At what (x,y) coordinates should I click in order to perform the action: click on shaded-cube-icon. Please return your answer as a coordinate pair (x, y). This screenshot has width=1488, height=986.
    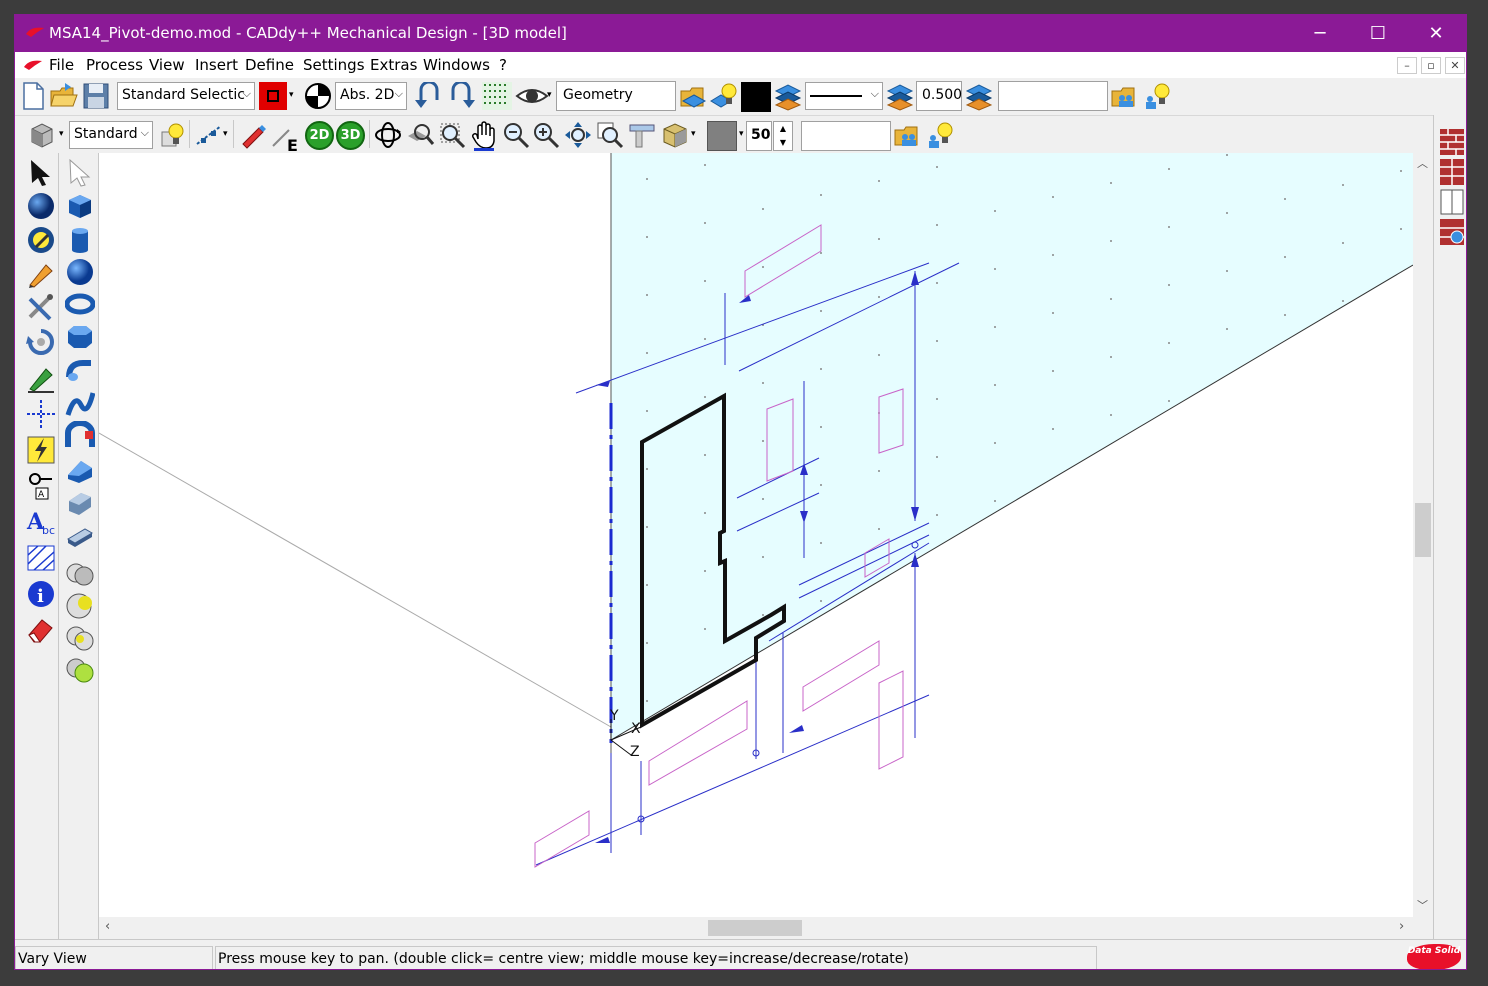
    Looking at the image, I should click on (675, 135).